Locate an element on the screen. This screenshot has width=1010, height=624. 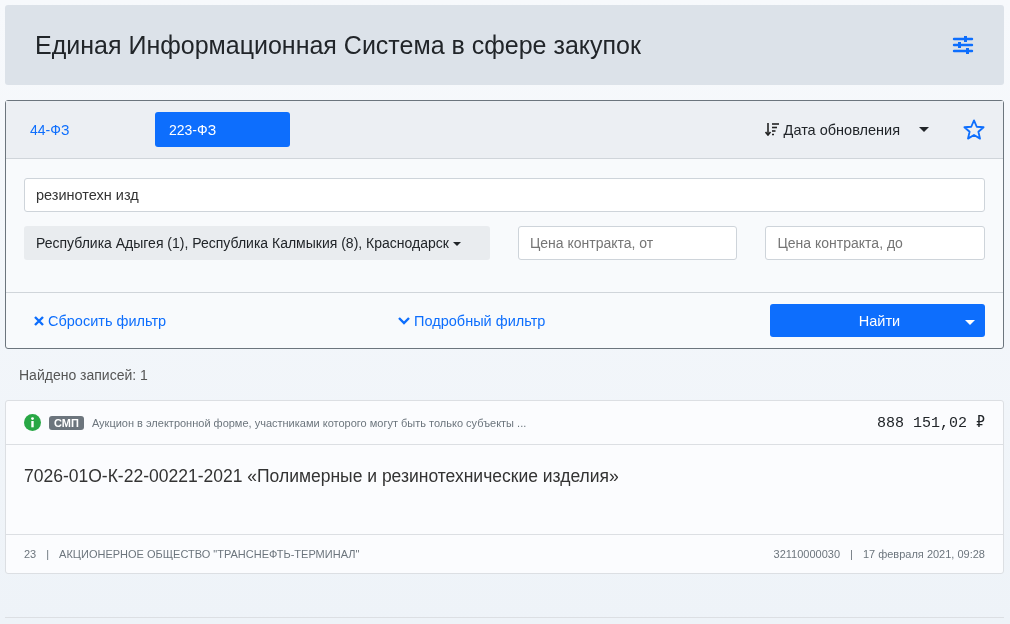
chevron-down-icon is located at coordinates (404, 320).